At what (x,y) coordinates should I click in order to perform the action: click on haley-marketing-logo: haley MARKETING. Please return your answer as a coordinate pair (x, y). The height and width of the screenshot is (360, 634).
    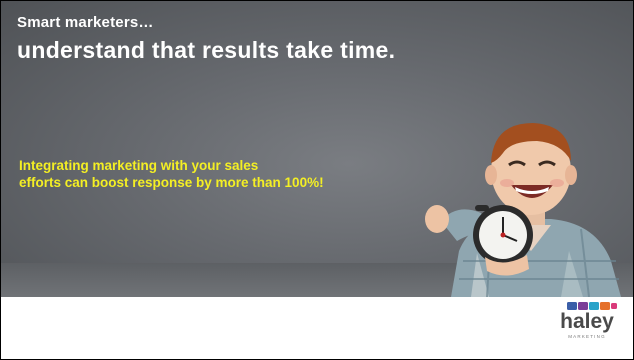
    Looking at the image, I should click on (588, 320).